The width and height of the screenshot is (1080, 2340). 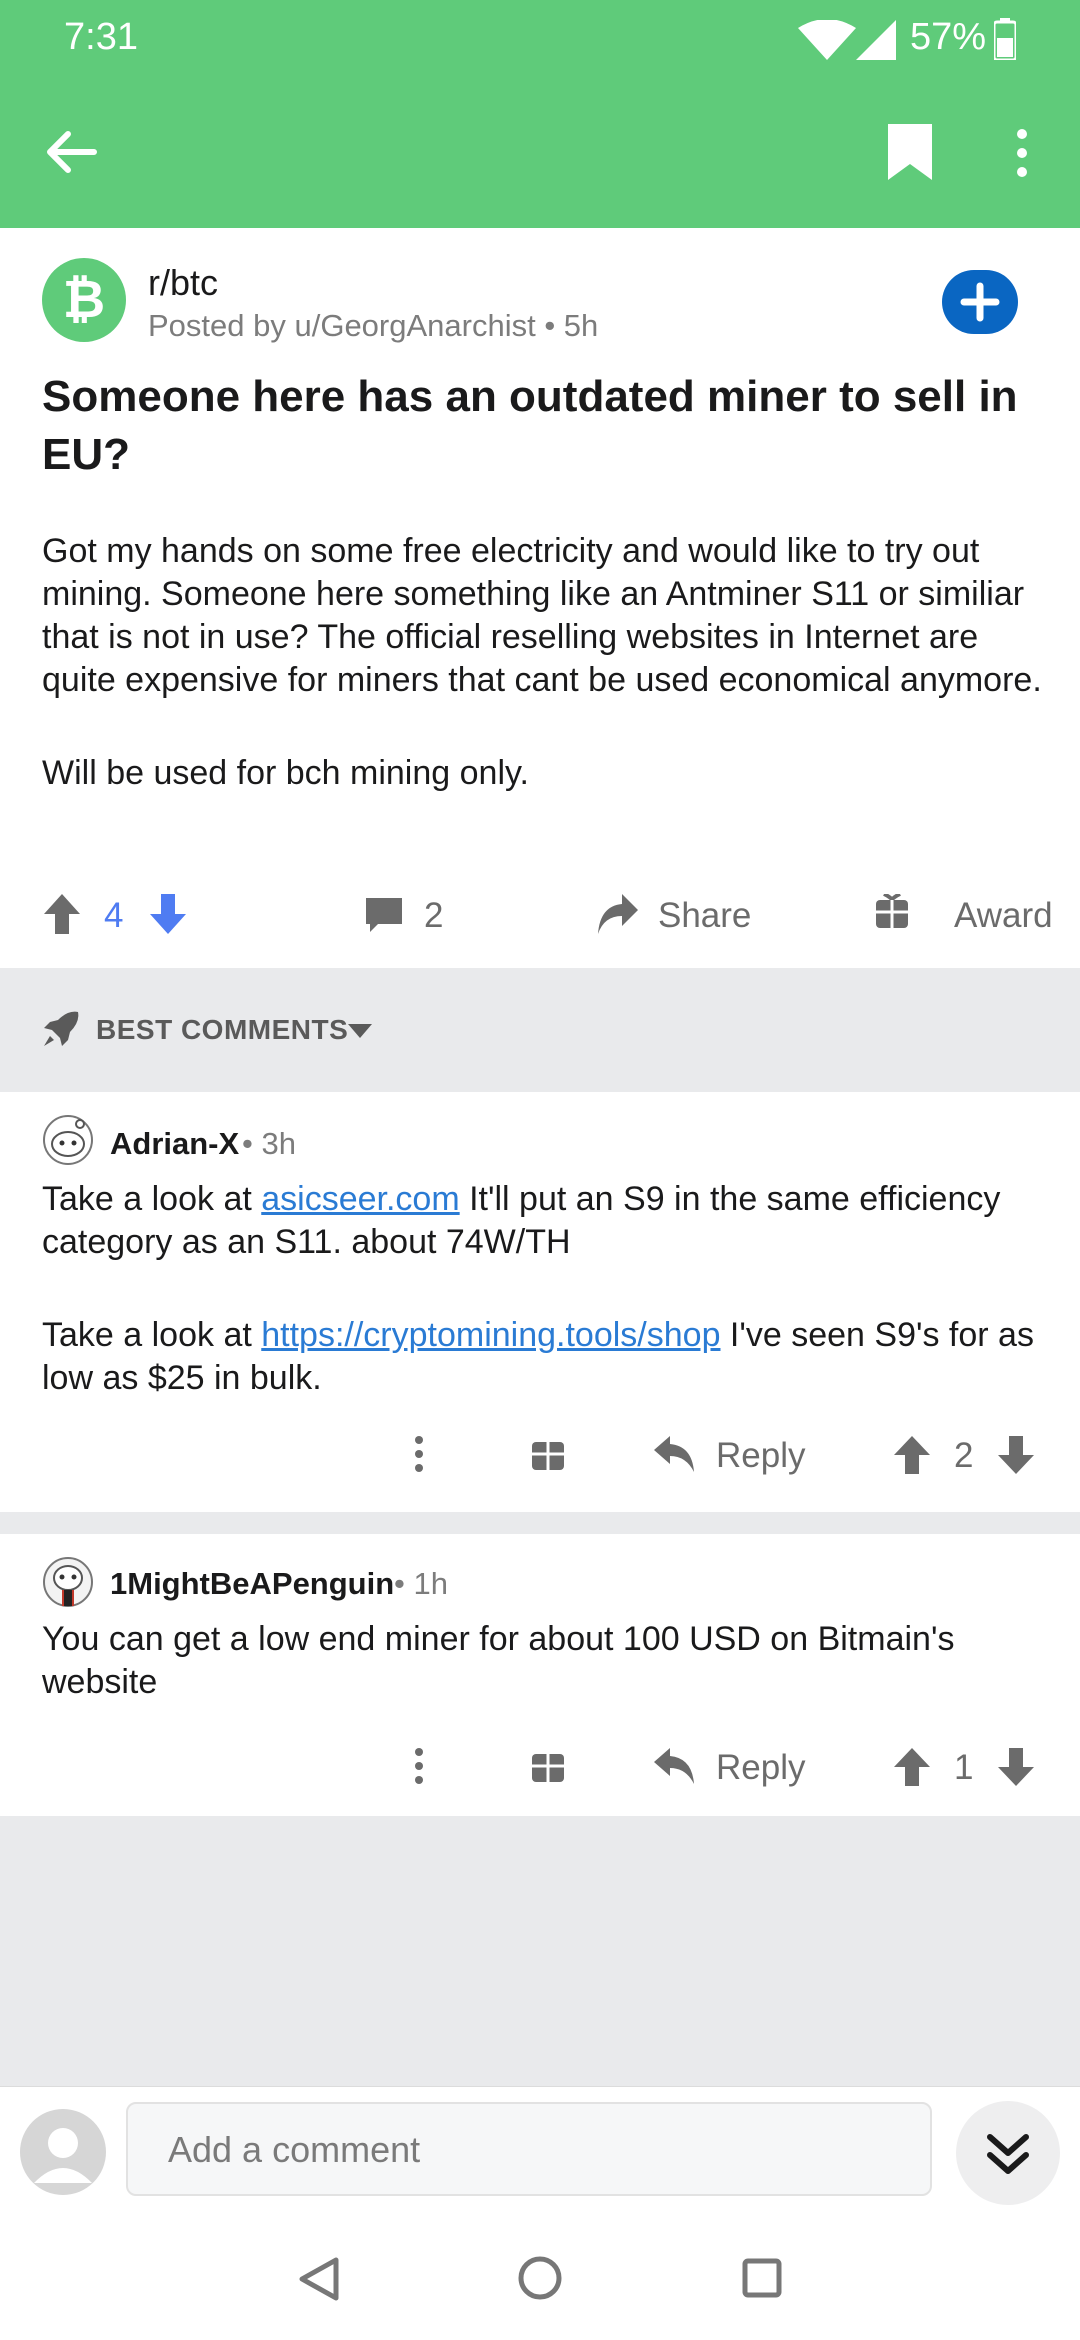 I want to click on rocket-icon, so click(x=61, y=1031).